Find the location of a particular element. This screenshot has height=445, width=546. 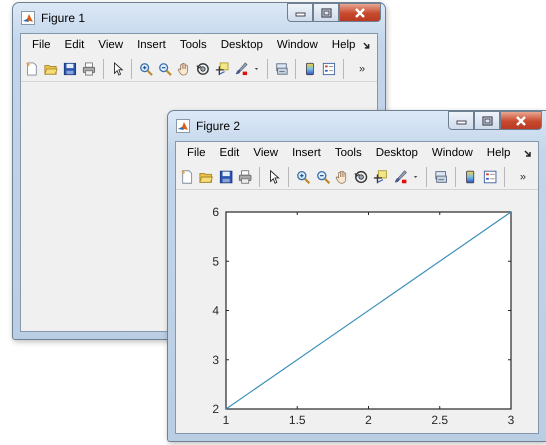

tick-label: 2.5 is located at coordinates (439, 420).